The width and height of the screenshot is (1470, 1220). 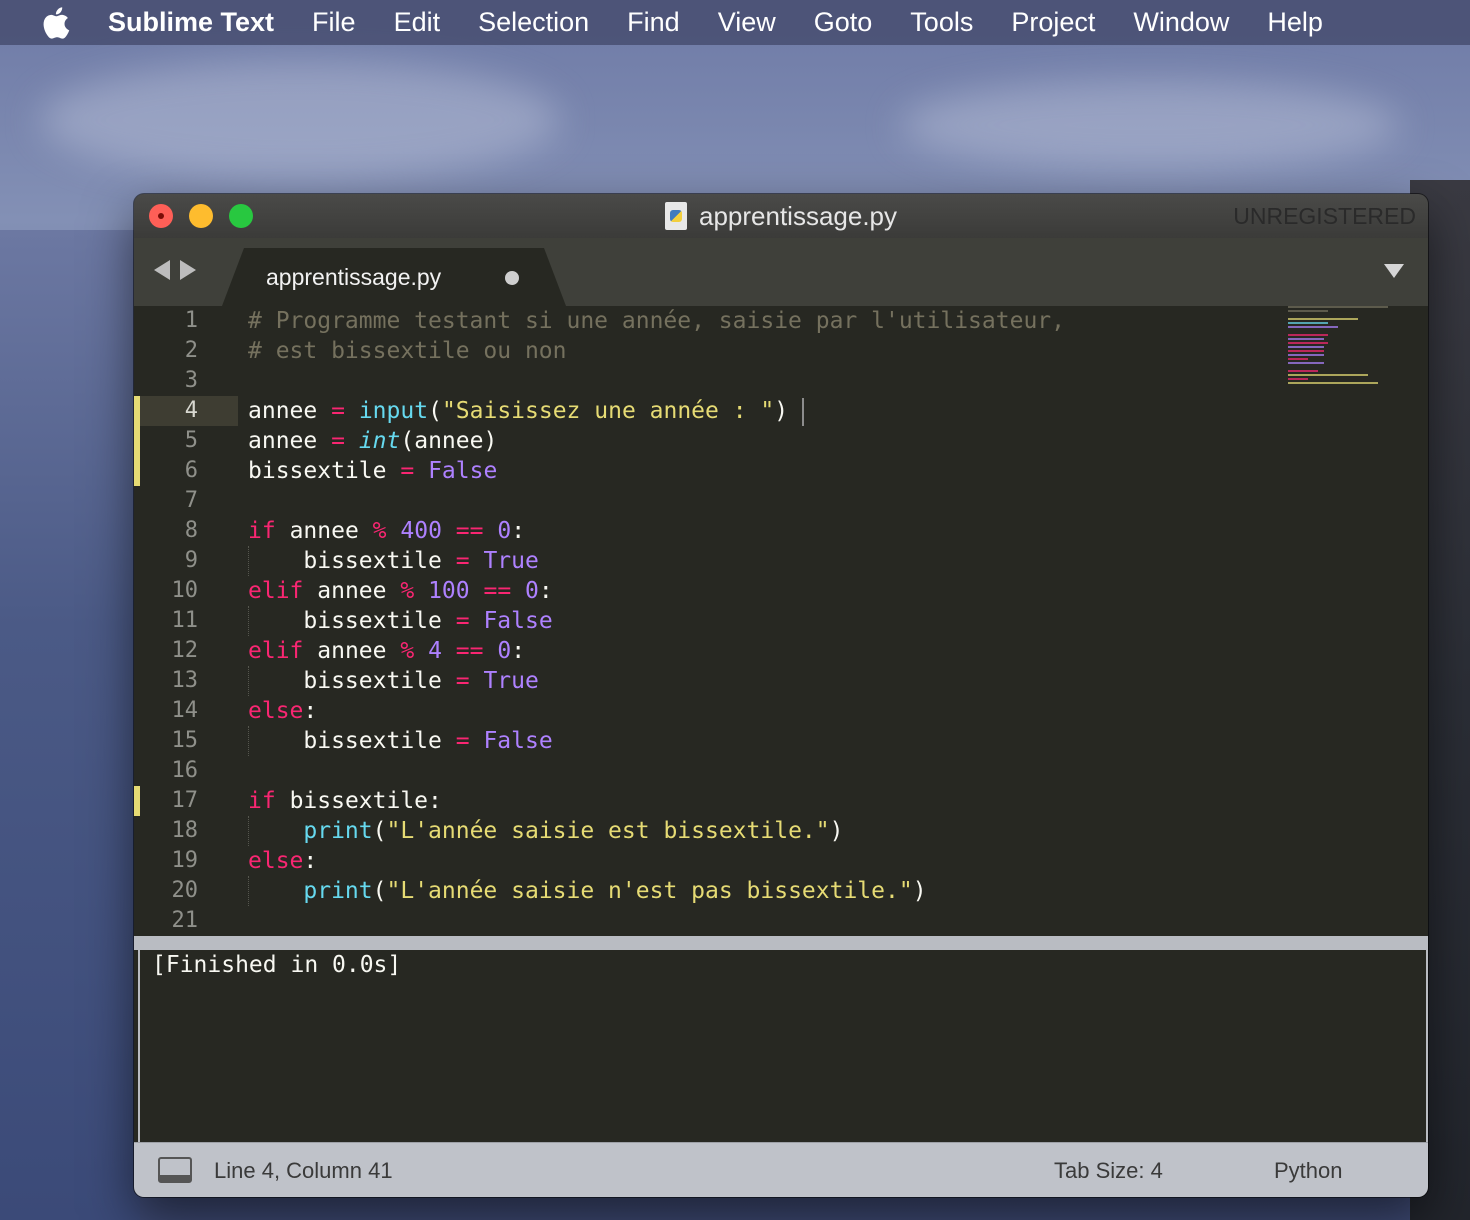 What do you see at coordinates (653, 22) in the screenshot?
I see `menu-find: Find` at bounding box center [653, 22].